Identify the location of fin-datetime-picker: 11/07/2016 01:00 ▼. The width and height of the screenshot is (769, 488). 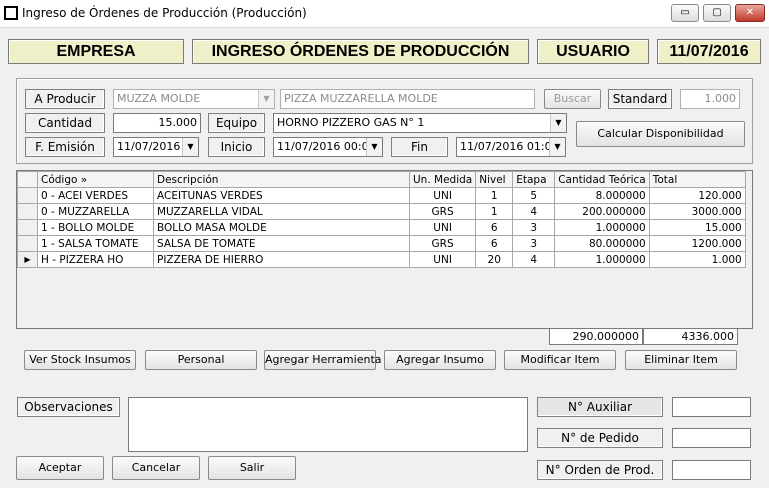
(511, 147).